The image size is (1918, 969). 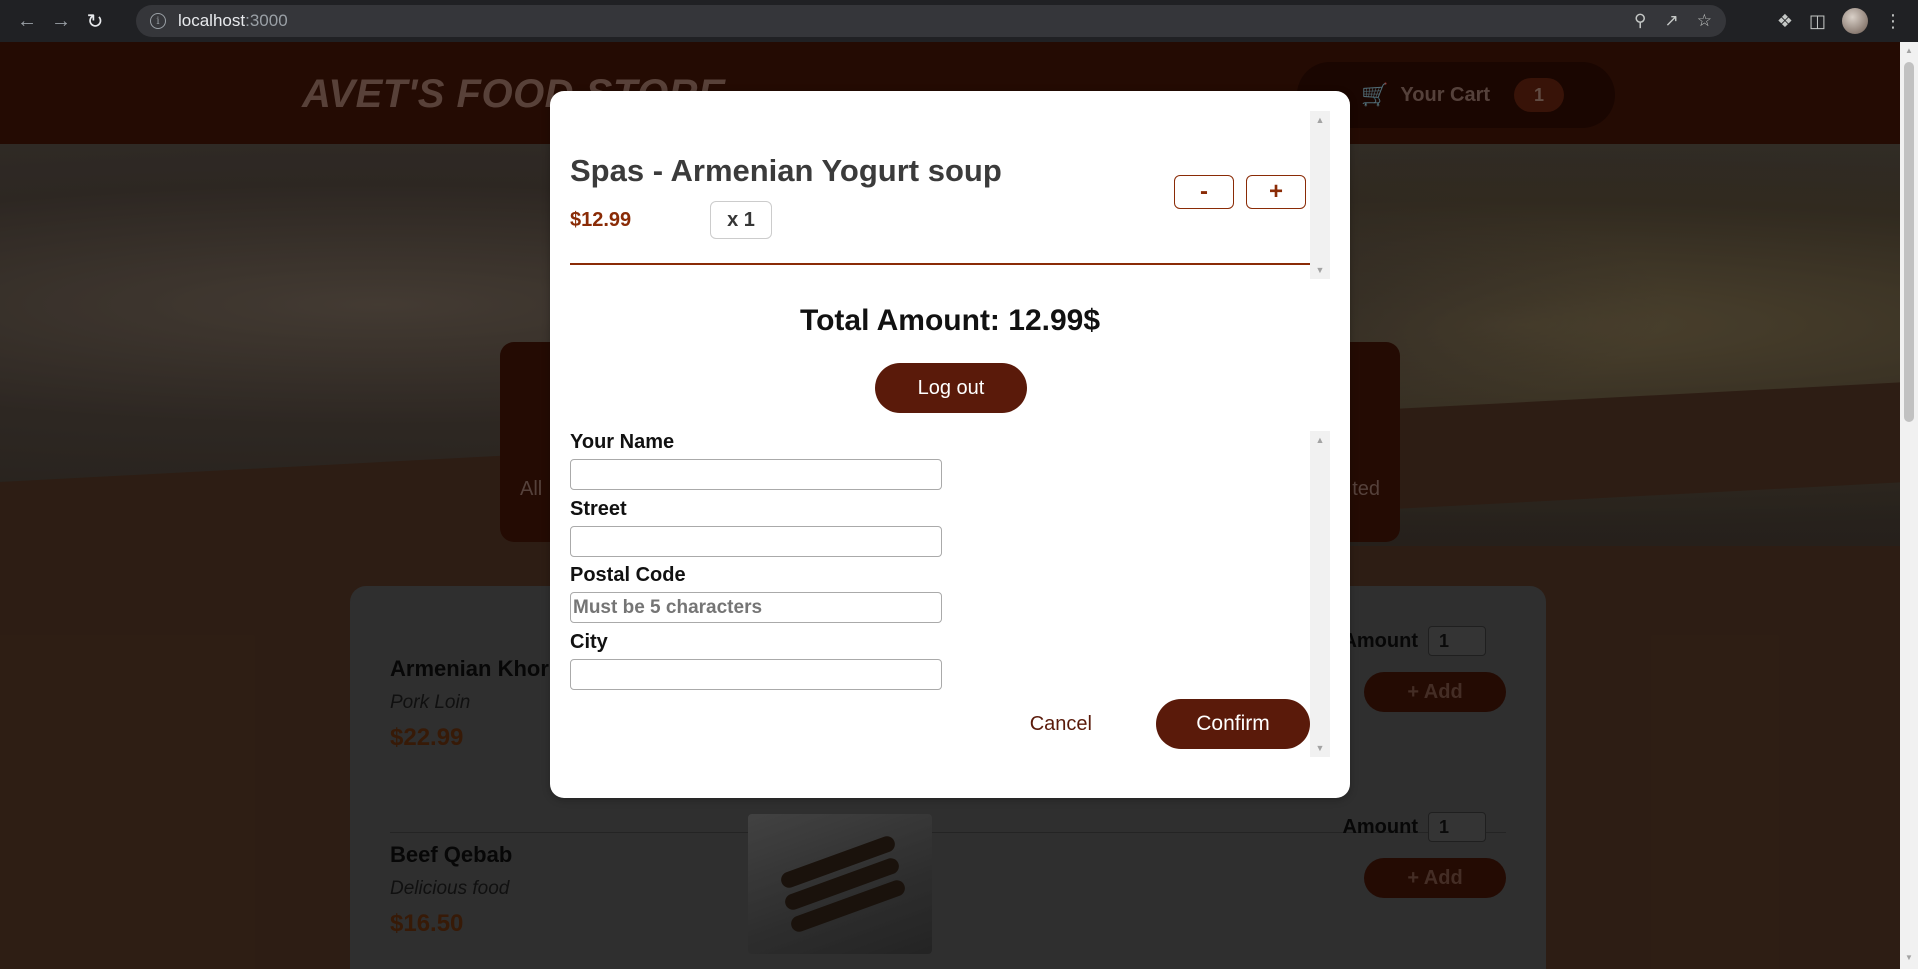 I want to click on reload-icon: ↻, so click(x=95, y=21).